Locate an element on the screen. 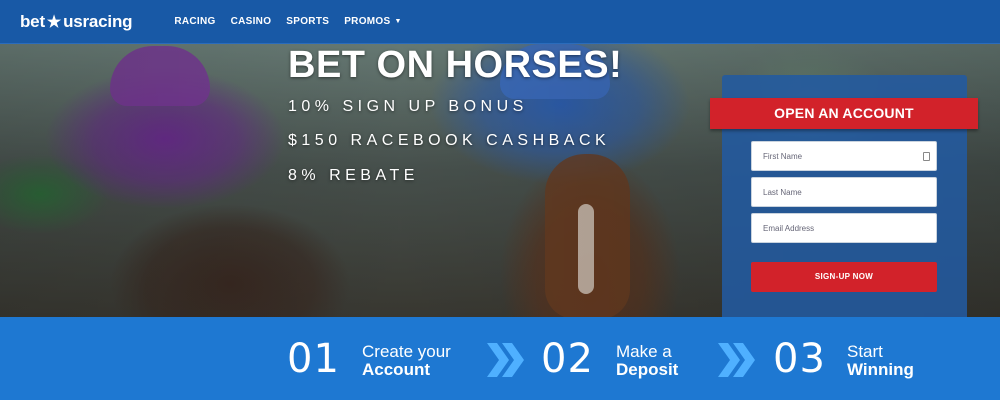 The image size is (1000, 400). star-icon: ★ is located at coordinates (54, 22).